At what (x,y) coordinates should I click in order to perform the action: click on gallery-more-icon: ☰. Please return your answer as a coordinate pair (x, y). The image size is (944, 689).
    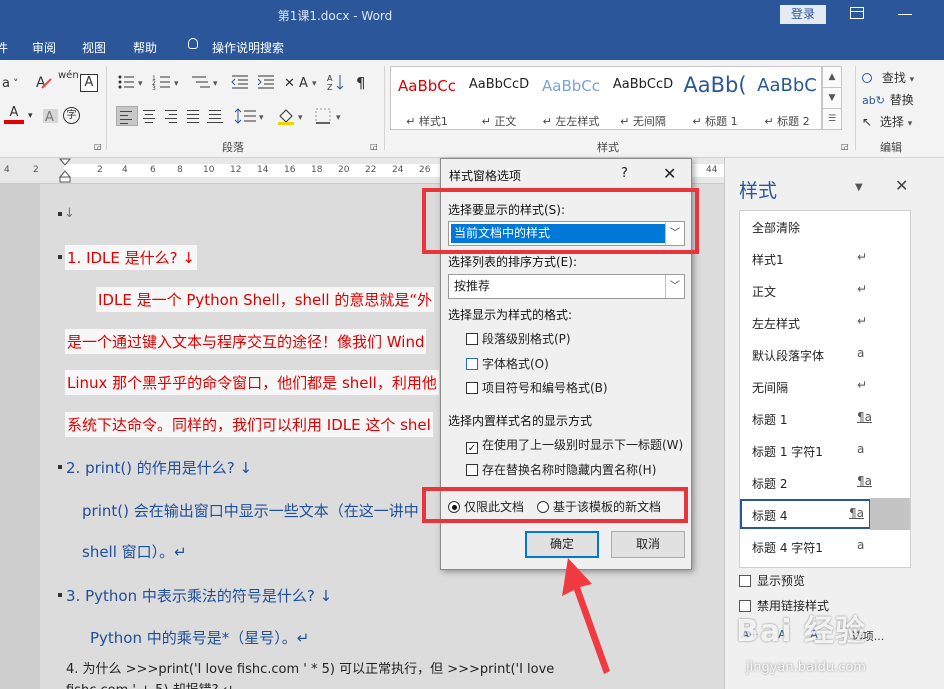
    Looking at the image, I should click on (832, 119).